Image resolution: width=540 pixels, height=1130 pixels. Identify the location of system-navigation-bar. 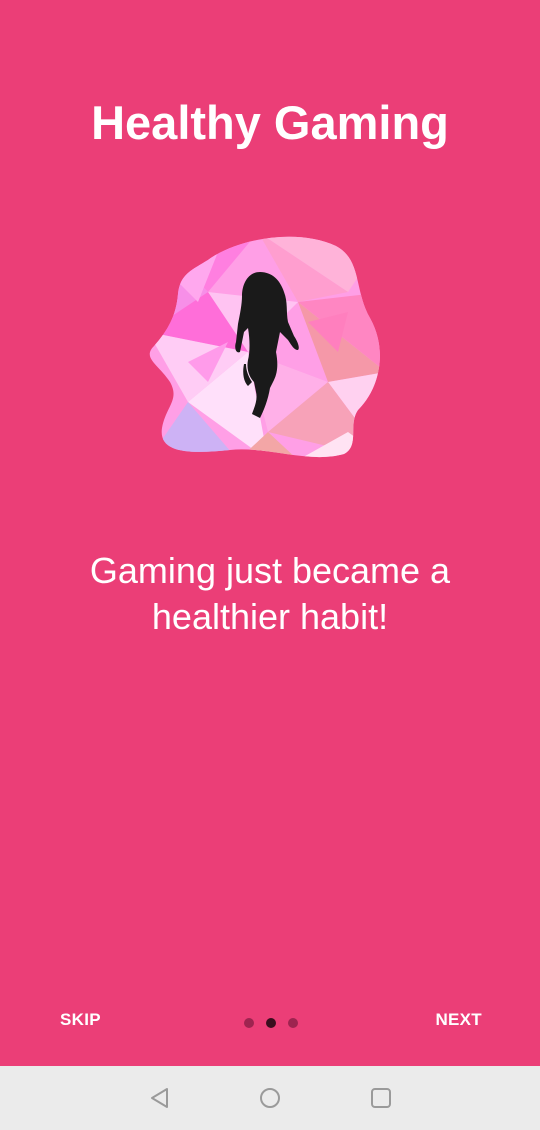
(270, 1098).